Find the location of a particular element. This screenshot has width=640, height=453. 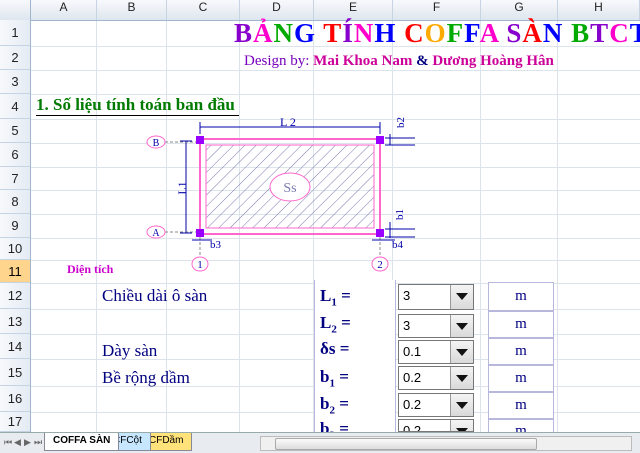

param-symbol-l1: L1 = is located at coordinates (335, 297).